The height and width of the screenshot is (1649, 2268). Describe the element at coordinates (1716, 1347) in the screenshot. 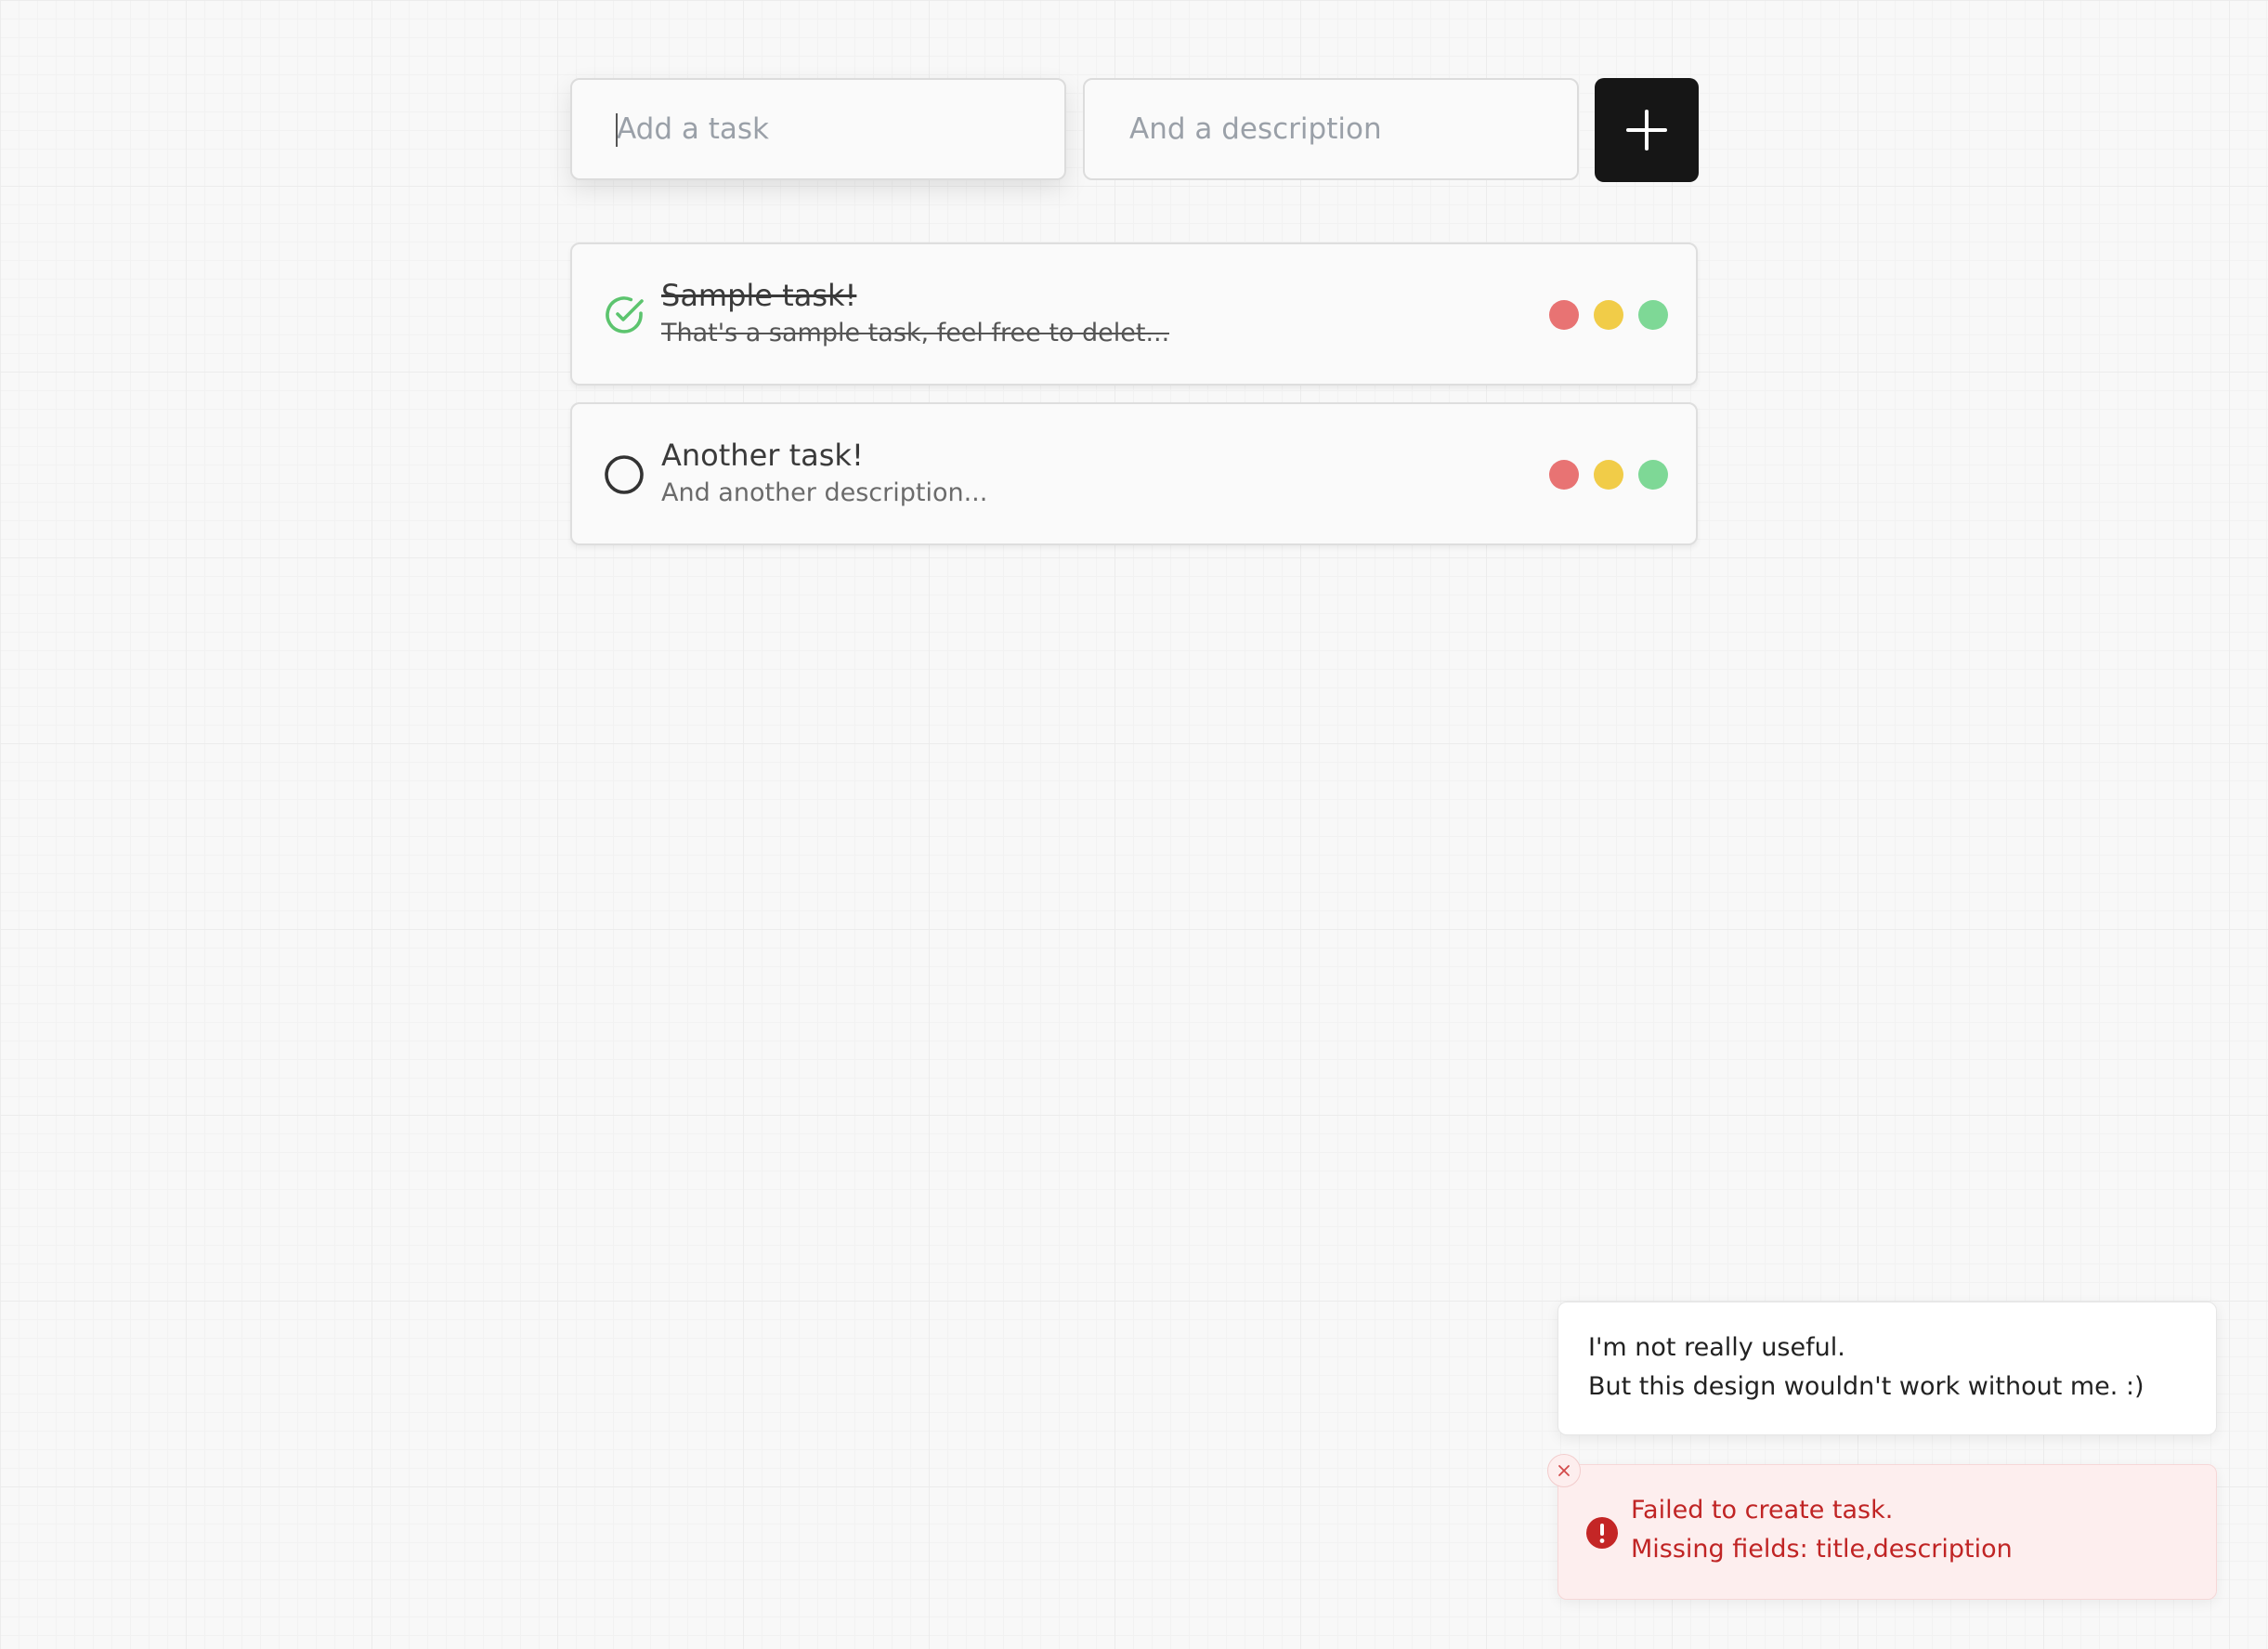

I see `info-toast-line-1: I'm not really useful.` at that location.